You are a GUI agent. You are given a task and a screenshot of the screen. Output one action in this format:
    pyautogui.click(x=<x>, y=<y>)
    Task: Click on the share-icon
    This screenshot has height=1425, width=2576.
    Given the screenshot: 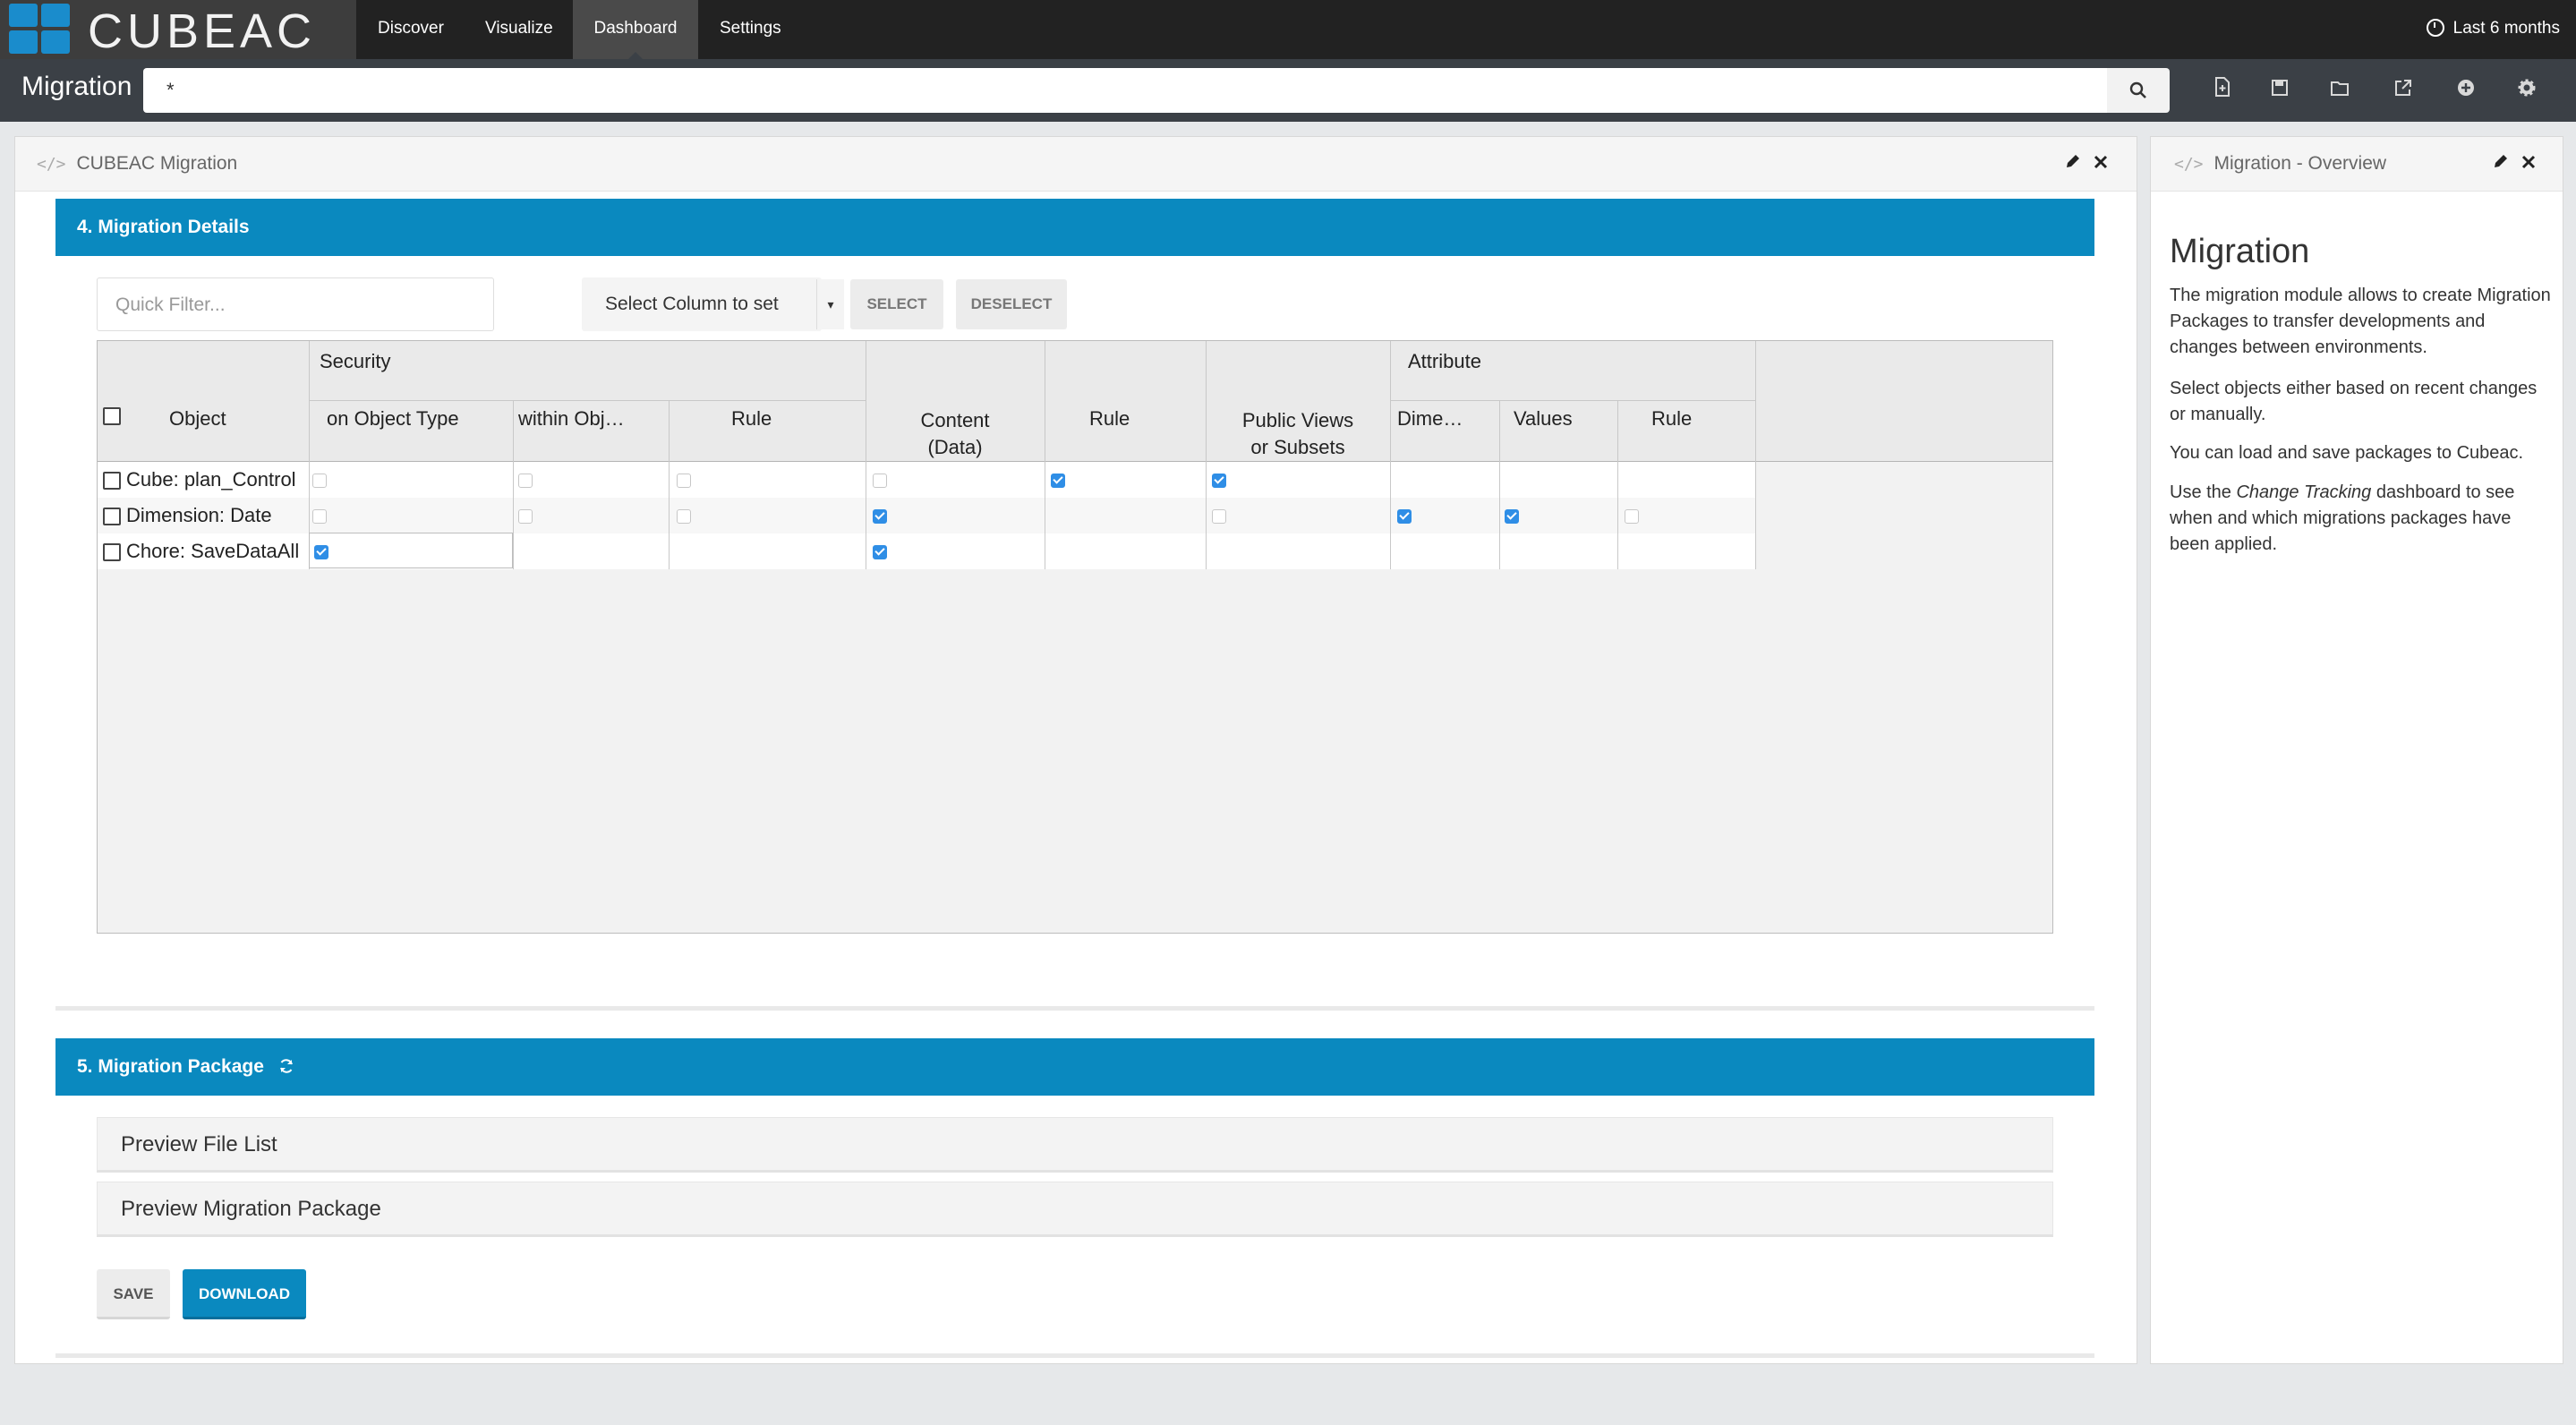 What is the action you would take?
    pyautogui.click(x=2403, y=90)
    